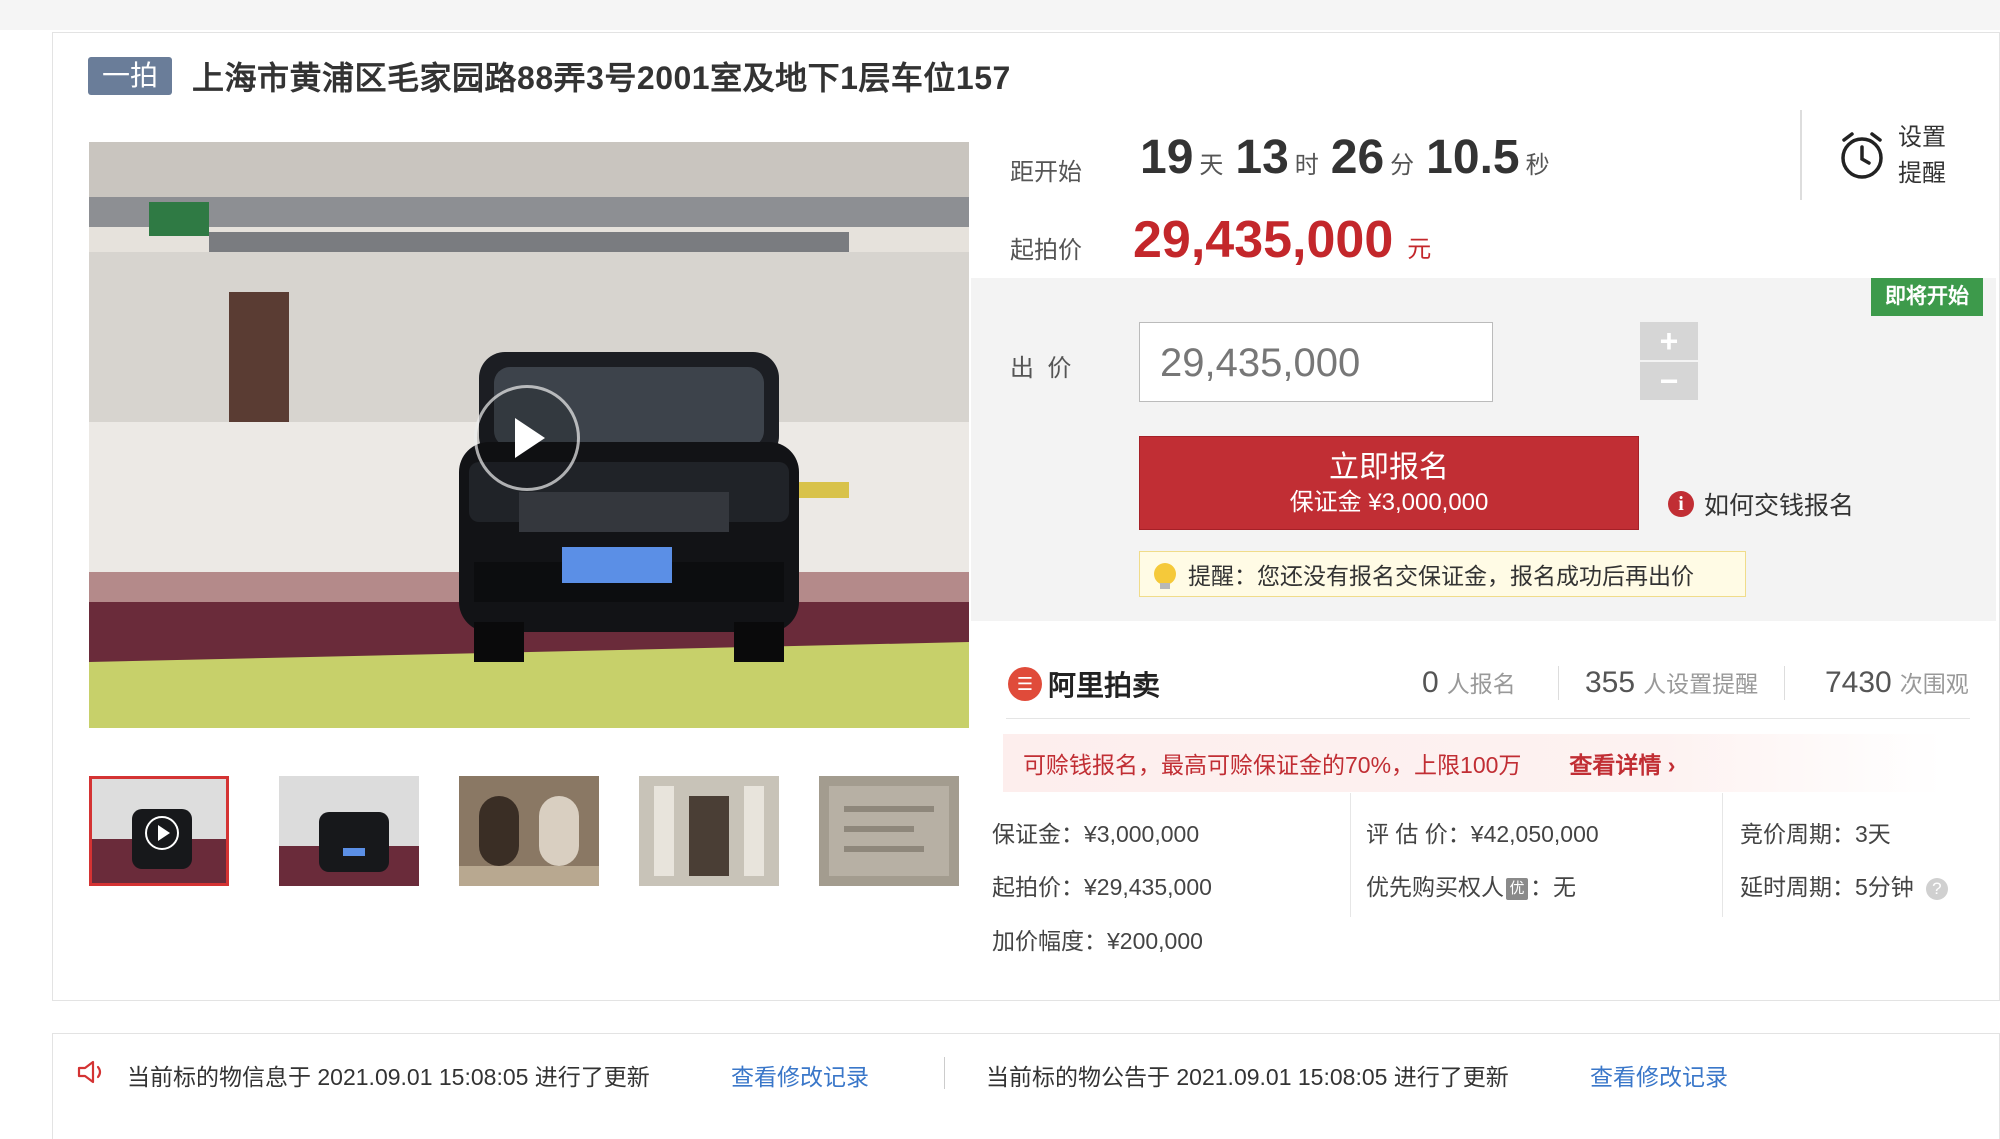 This screenshot has width=2000, height=1139. Describe the element at coordinates (601, 78) in the screenshot. I see `page-title: 上海市黄浦区毛家园路88弄3号2001室及地下1层车位157` at that location.